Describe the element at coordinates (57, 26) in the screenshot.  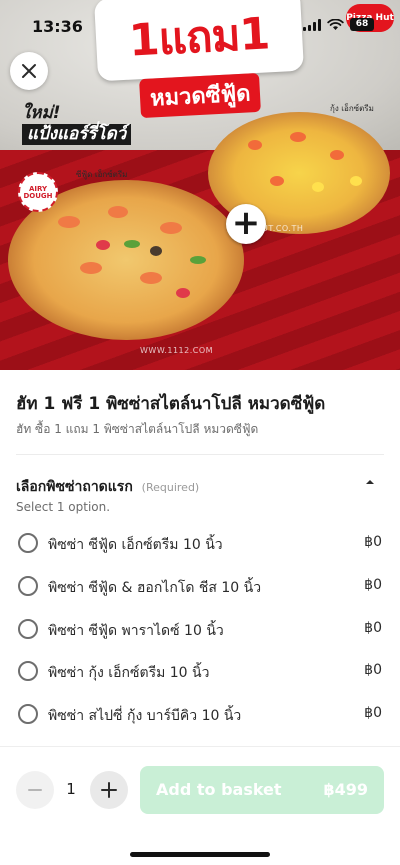
I see `status-time: 13:36` at that location.